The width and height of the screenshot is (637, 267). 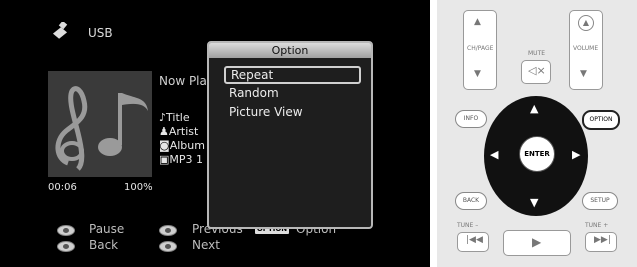 What do you see at coordinates (292, 75) in the screenshot?
I see `option-item-repeat: Repeat` at bounding box center [292, 75].